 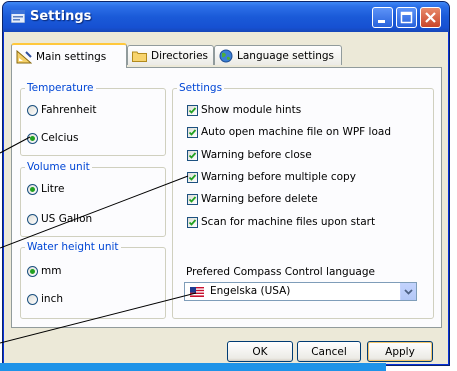 What do you see at coordinates (98, 318) in the screenshot?
I see `callout-line-language` at bounding box center [98, 318].